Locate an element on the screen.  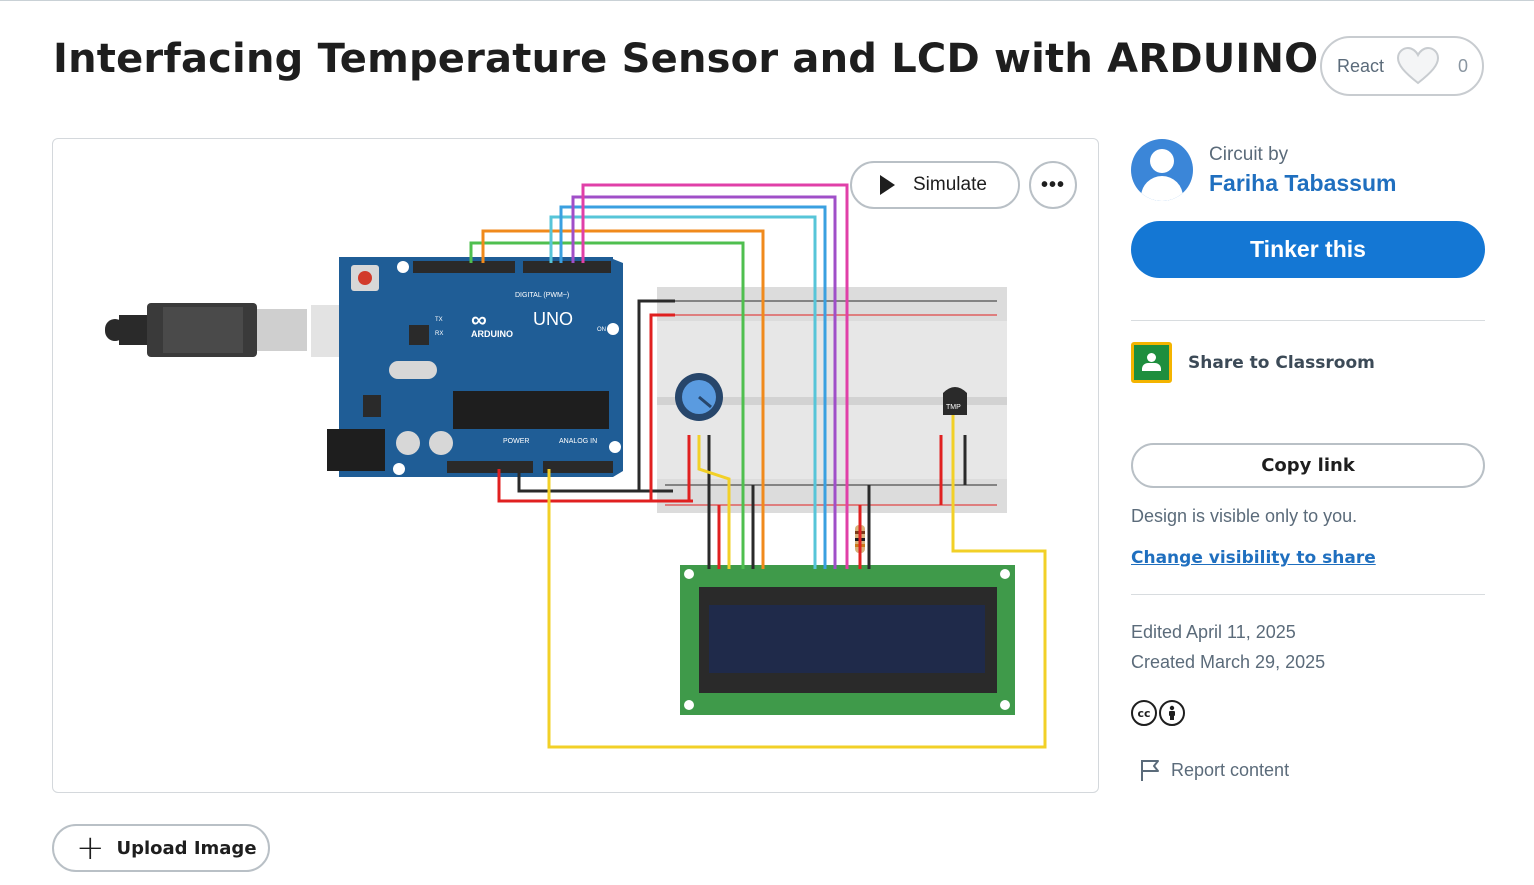
board-model: UNO is located at coordinates (553, 319).